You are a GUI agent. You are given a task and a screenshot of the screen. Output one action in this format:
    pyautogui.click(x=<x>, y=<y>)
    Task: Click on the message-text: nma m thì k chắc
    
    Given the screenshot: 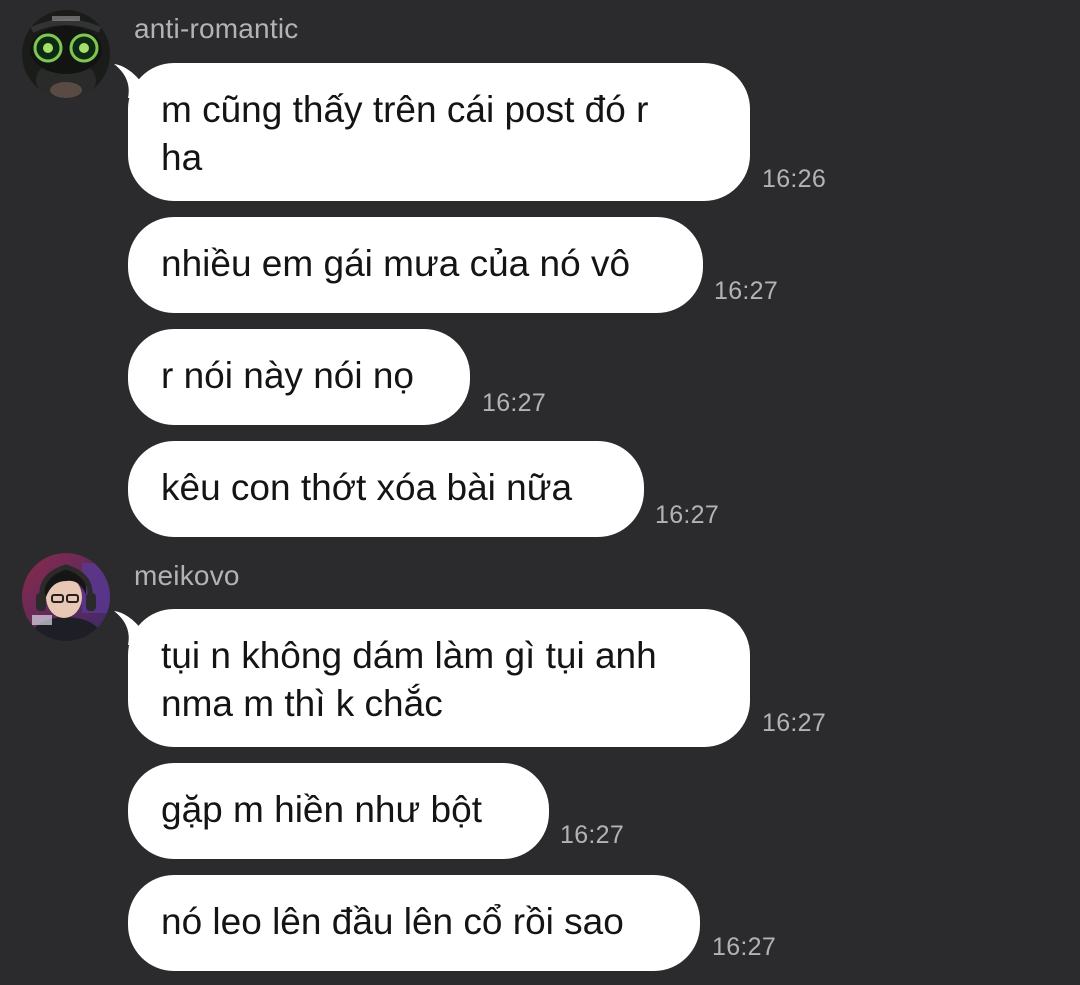 What is the action you would take?
    pyautogui.click(x=302, y=703)
    